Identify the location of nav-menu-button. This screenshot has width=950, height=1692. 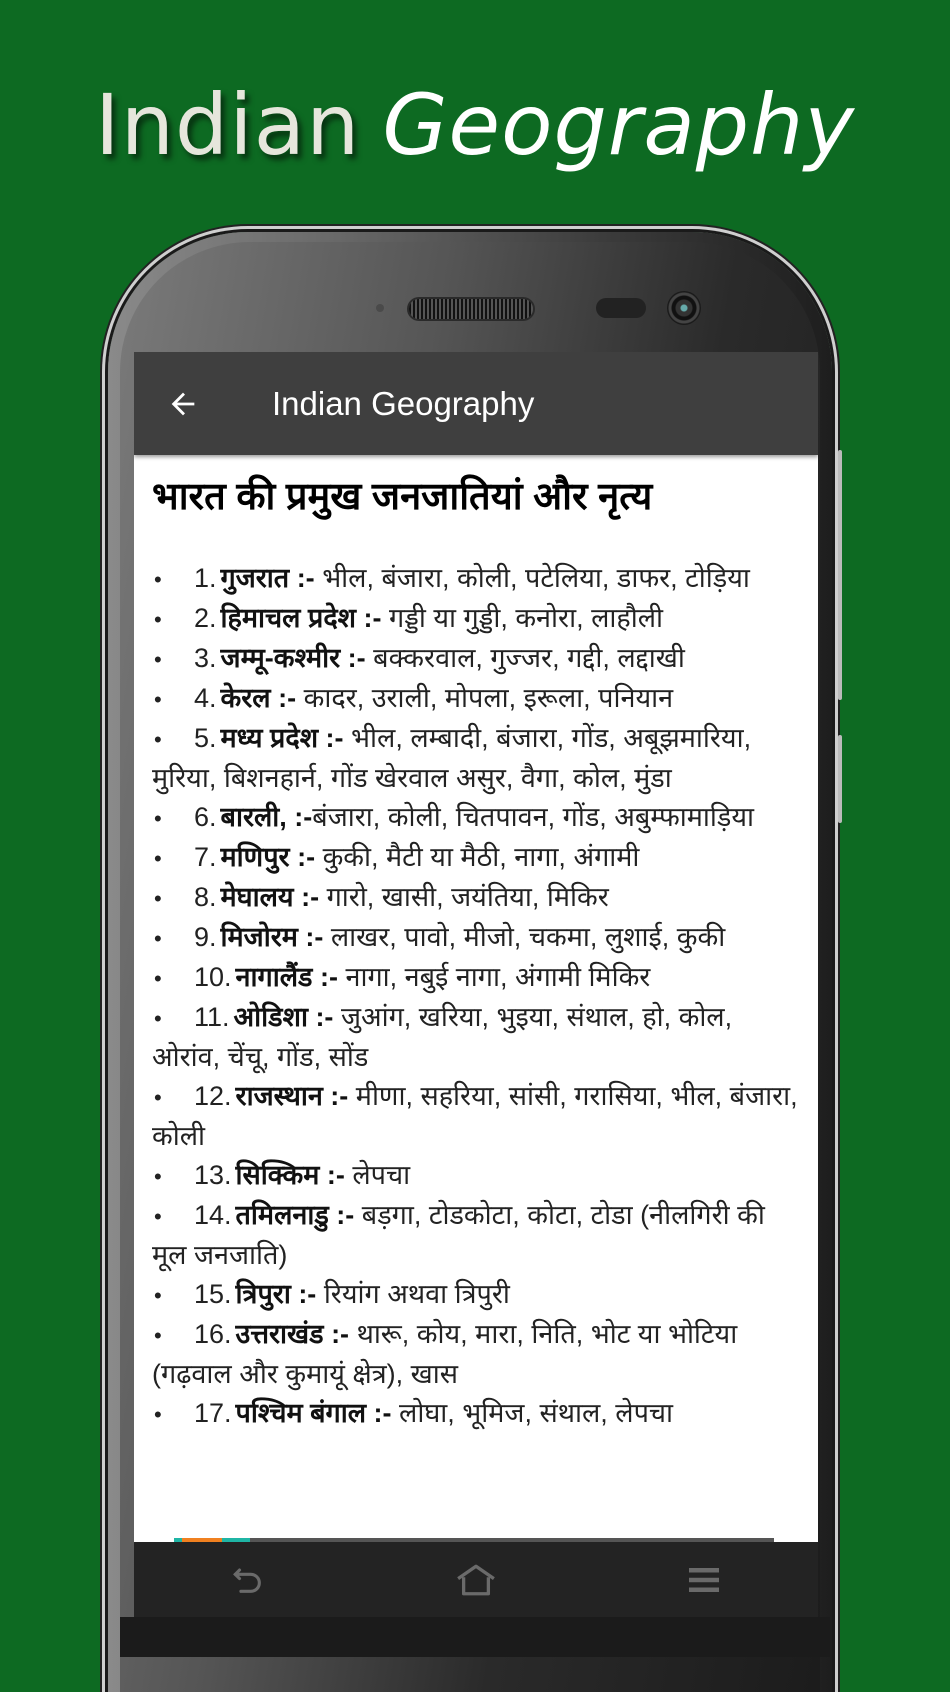
(704, 1580).